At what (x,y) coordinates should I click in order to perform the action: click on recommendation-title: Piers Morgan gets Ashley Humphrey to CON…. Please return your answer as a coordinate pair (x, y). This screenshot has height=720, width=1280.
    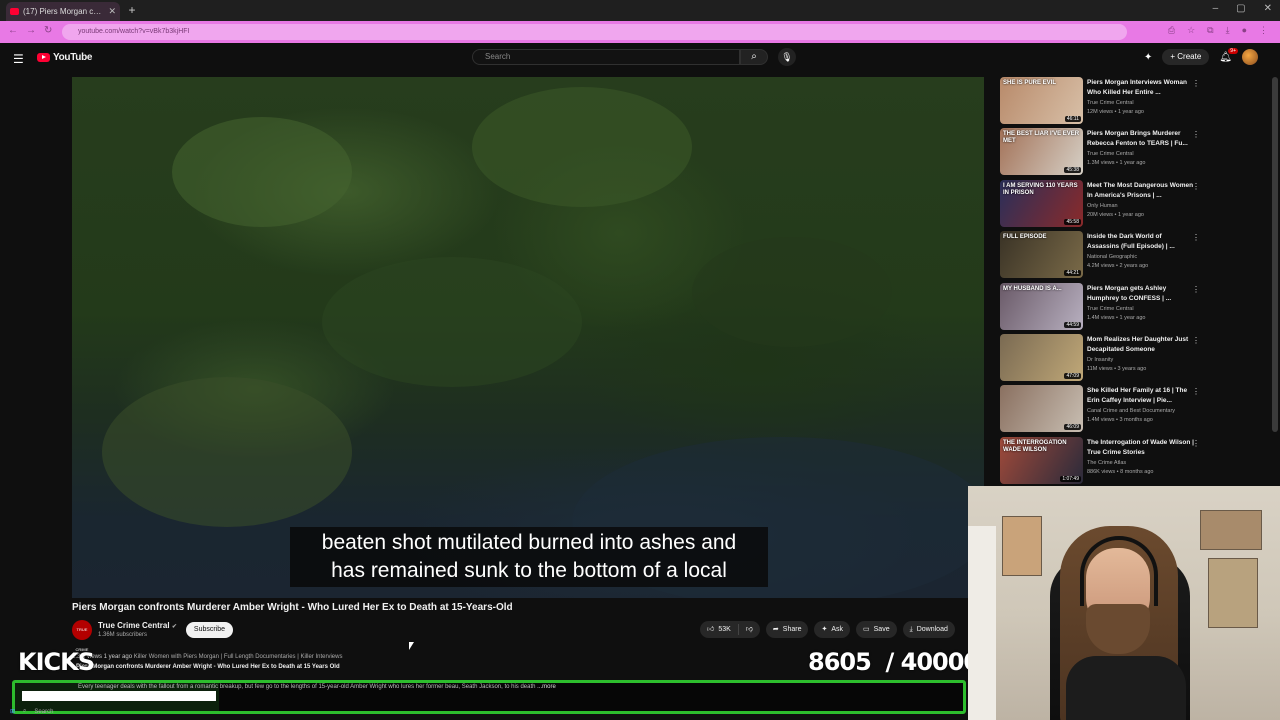
    Looking at the image, I should click on (1141, 294).